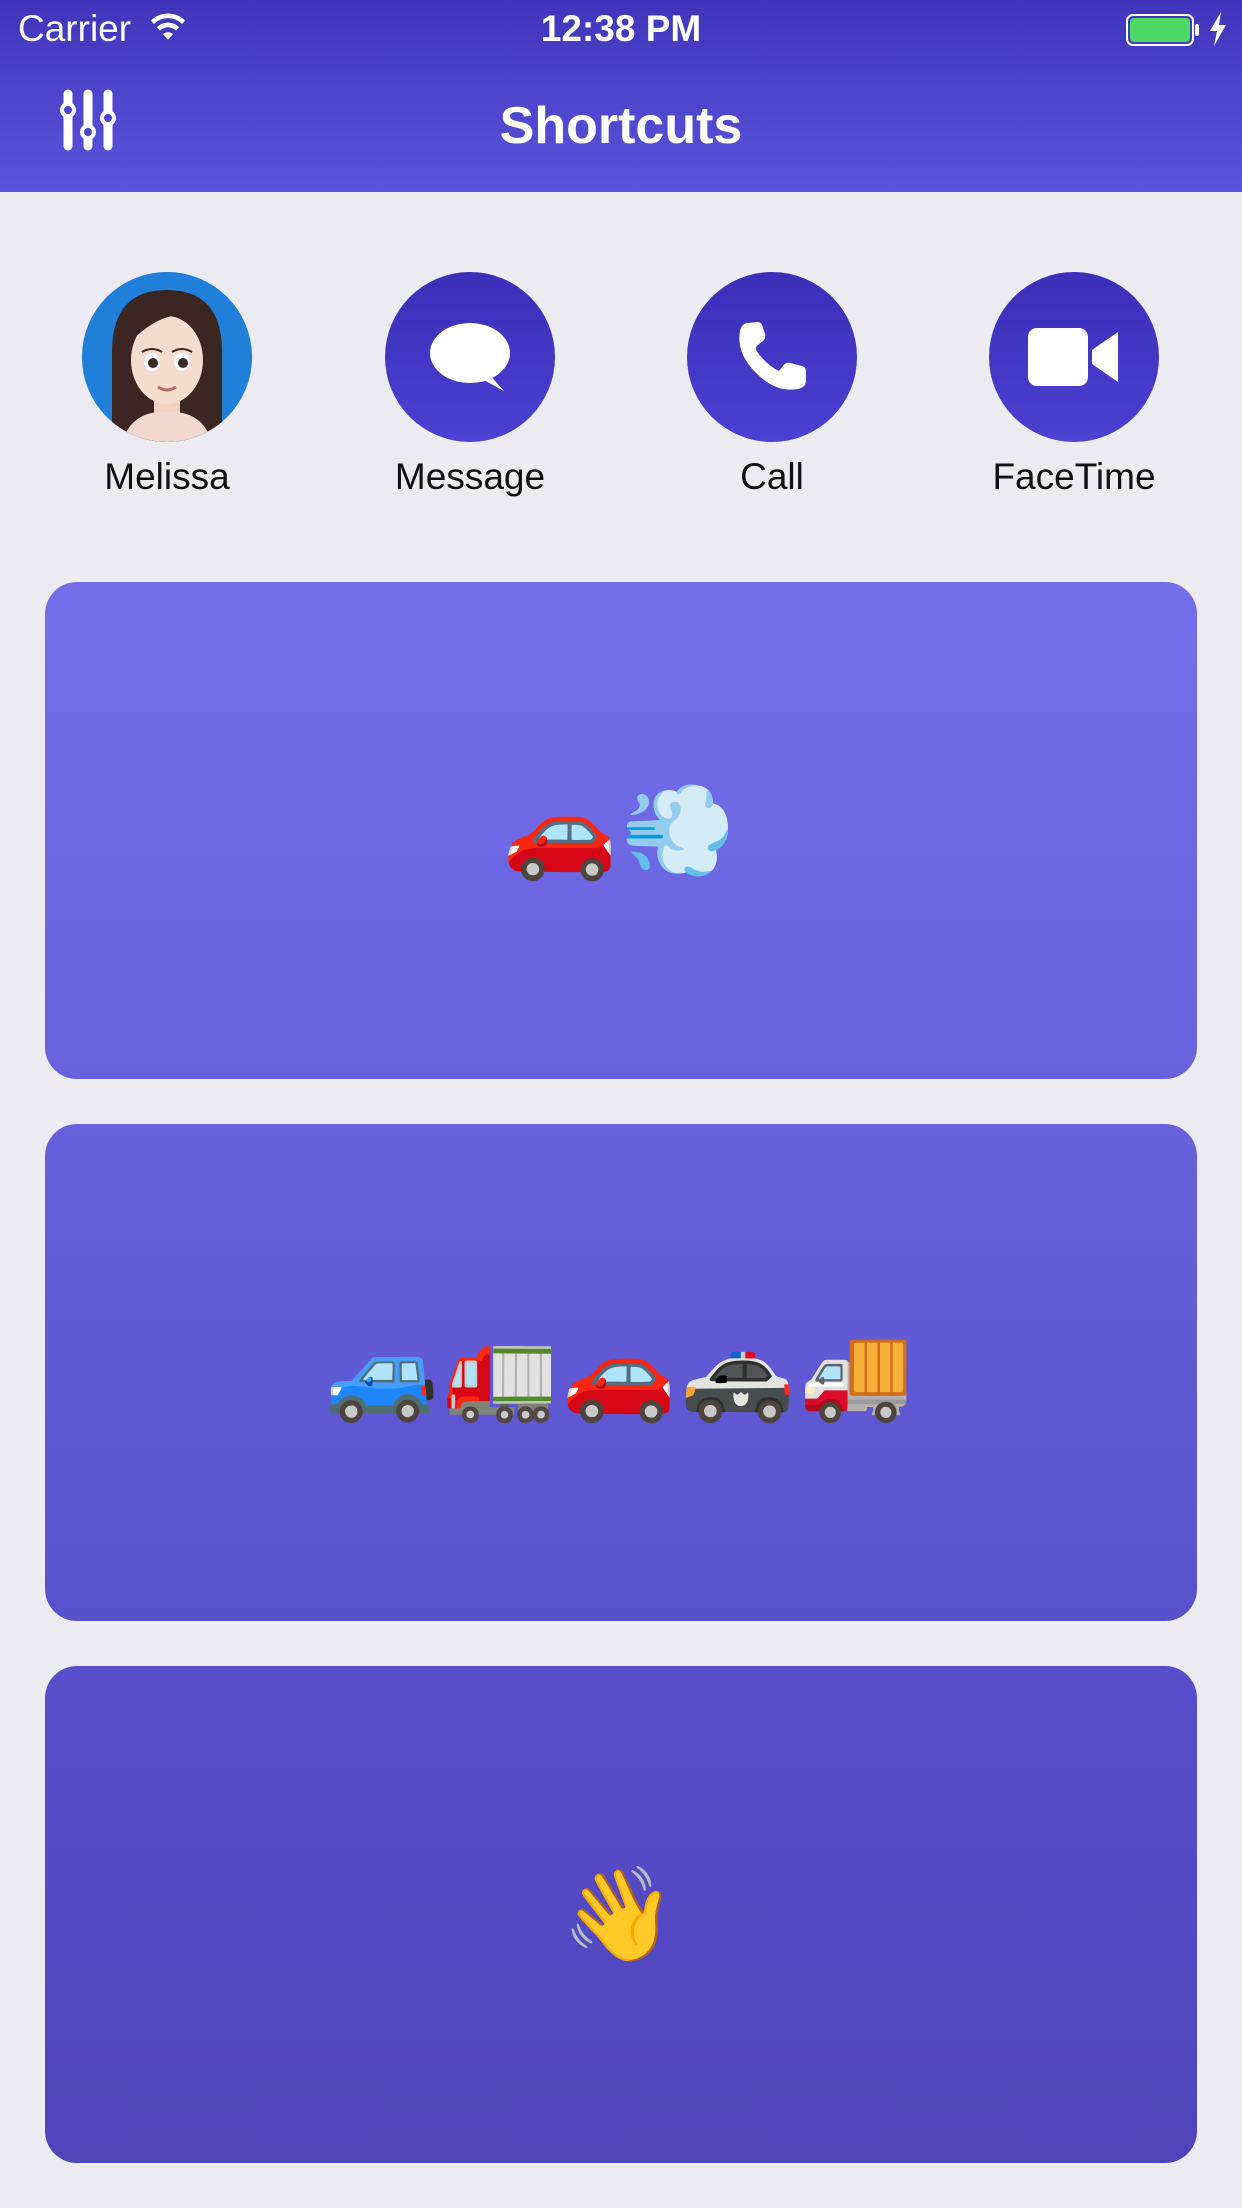 This screenshot has width=1242, height=2208. I want to click on action-label-message: Message, so click(470, 476).